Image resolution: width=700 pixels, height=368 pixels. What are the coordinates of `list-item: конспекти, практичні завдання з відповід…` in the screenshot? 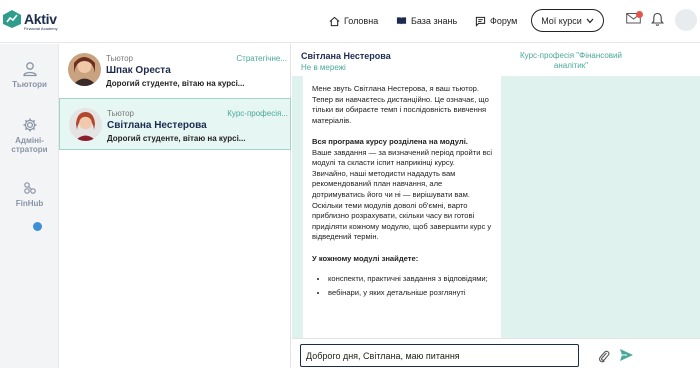 It's located at (411, 279).